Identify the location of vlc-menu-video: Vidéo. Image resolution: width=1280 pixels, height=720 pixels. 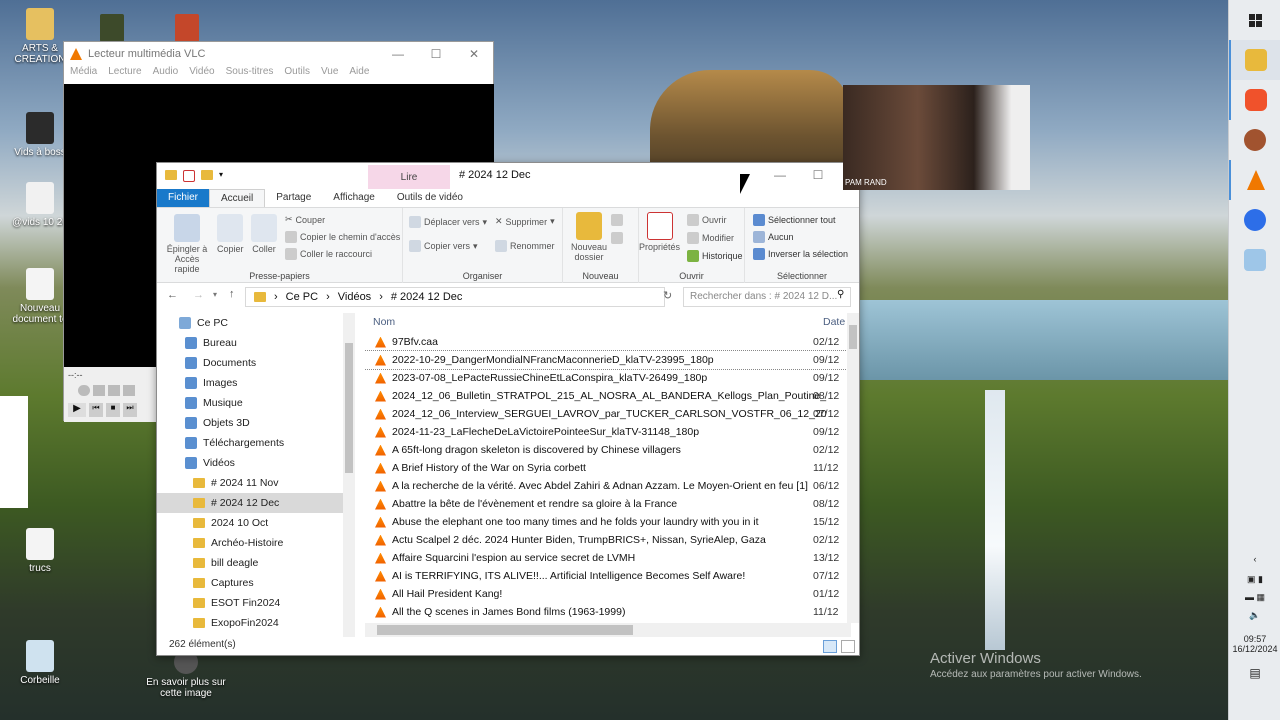
(201, 75).